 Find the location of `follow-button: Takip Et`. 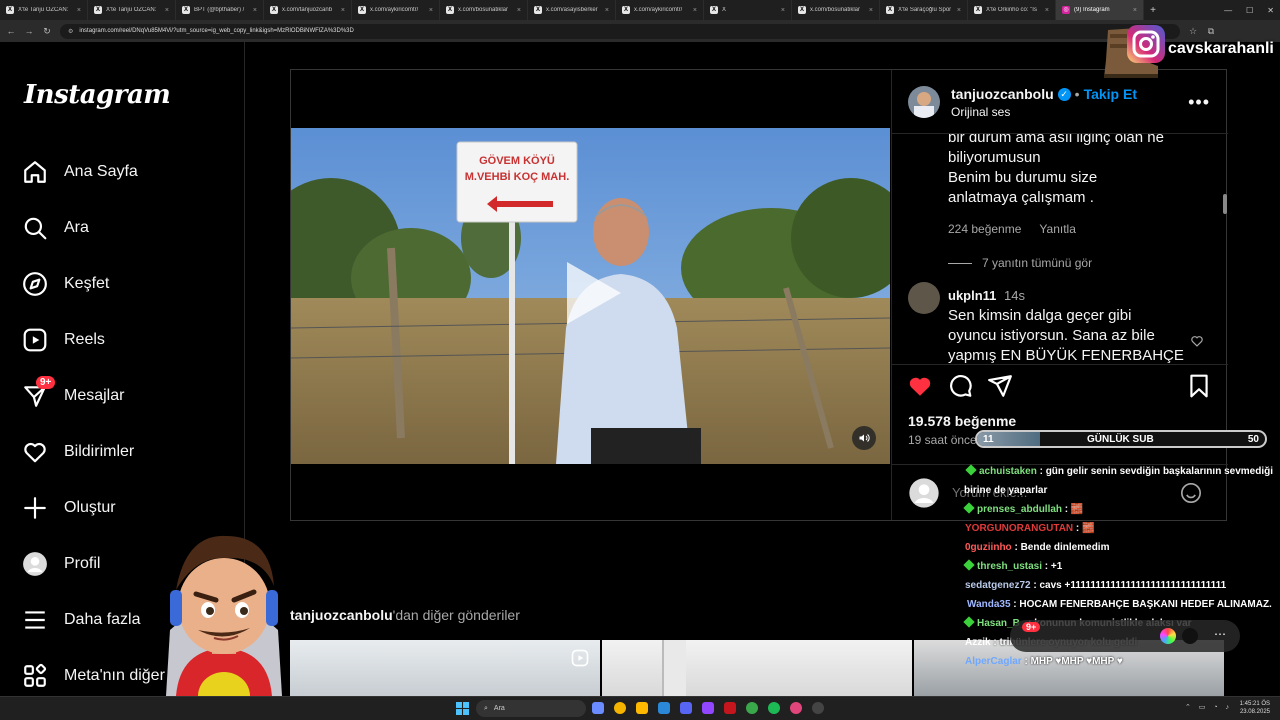

follow-button: Takip Et is located at coordinates (1110, 94).